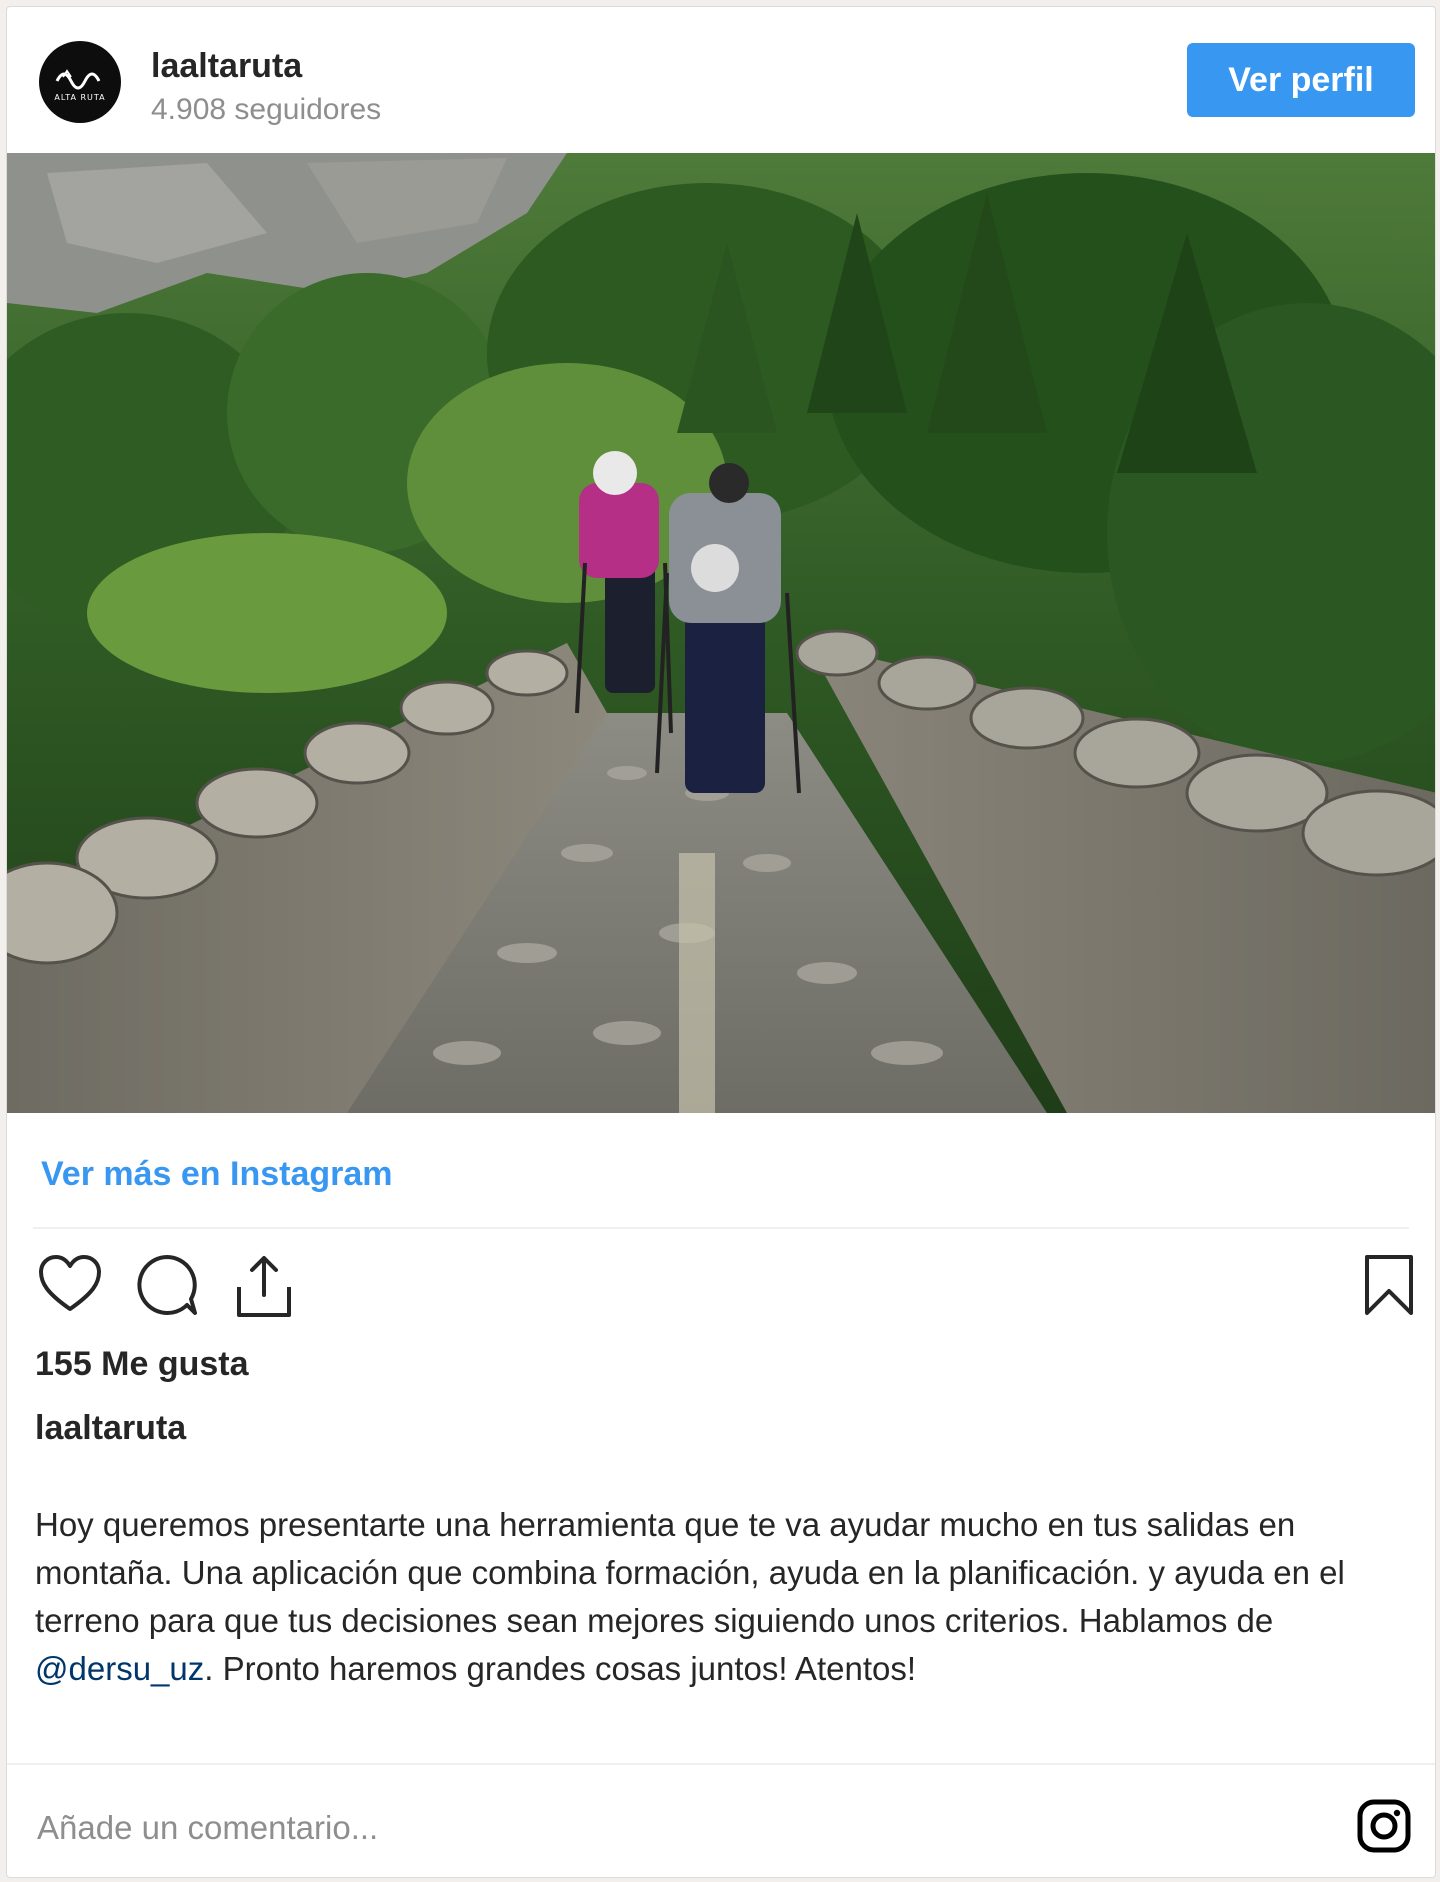  Describe the element at coordinates (226, 66) in the screenshot. I see `username: laaltaruta` at that location.